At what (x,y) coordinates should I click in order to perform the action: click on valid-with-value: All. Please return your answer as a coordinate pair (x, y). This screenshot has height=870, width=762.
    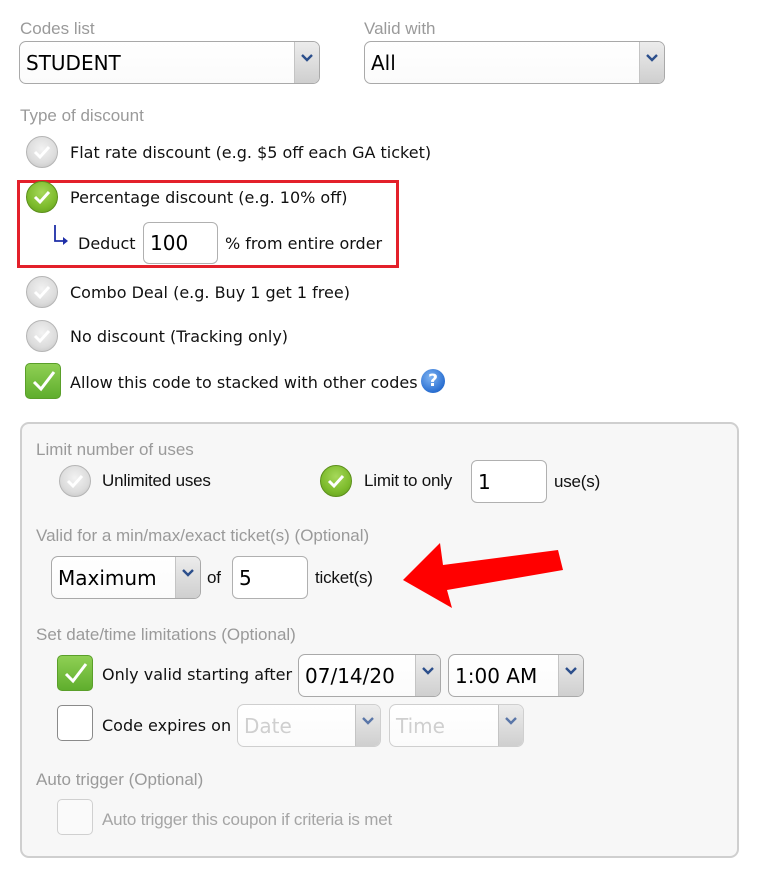
    Looking at the image, I should click on (383, 62).